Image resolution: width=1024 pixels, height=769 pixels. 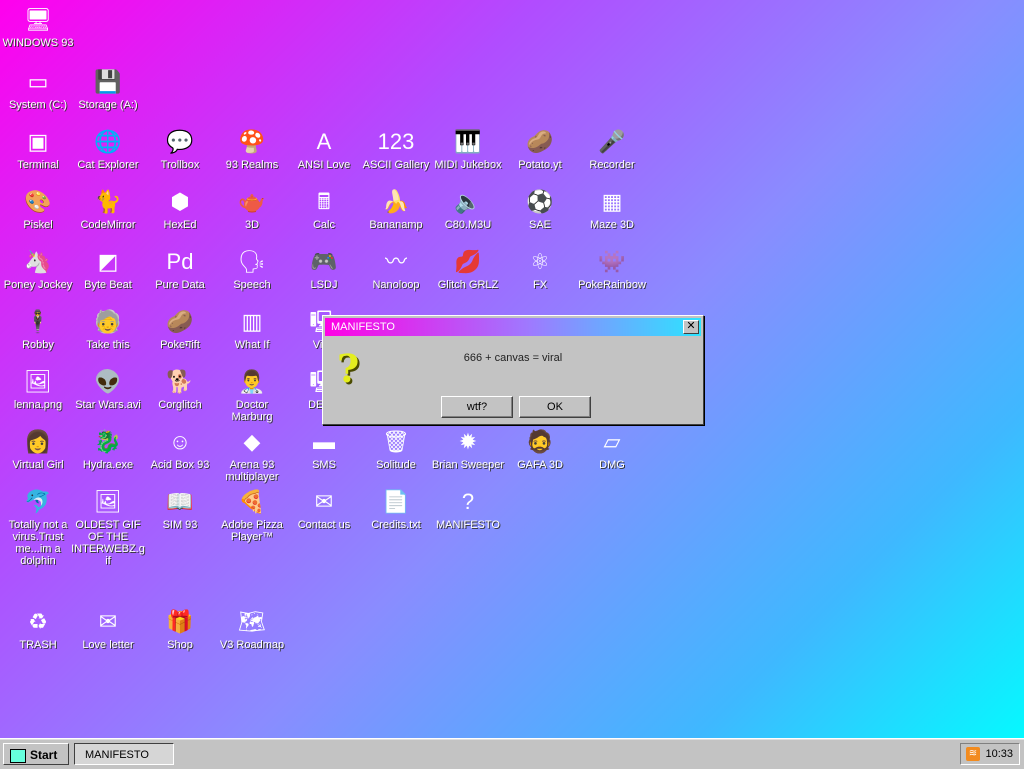 I want to click on pokegift-icon: 🥔, so click(x=180, y=321).